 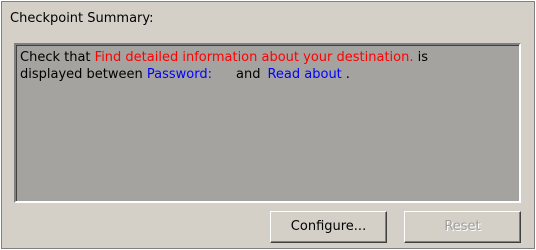 I want to click on summary-prefix: Check that, so click(x=57, y=57).